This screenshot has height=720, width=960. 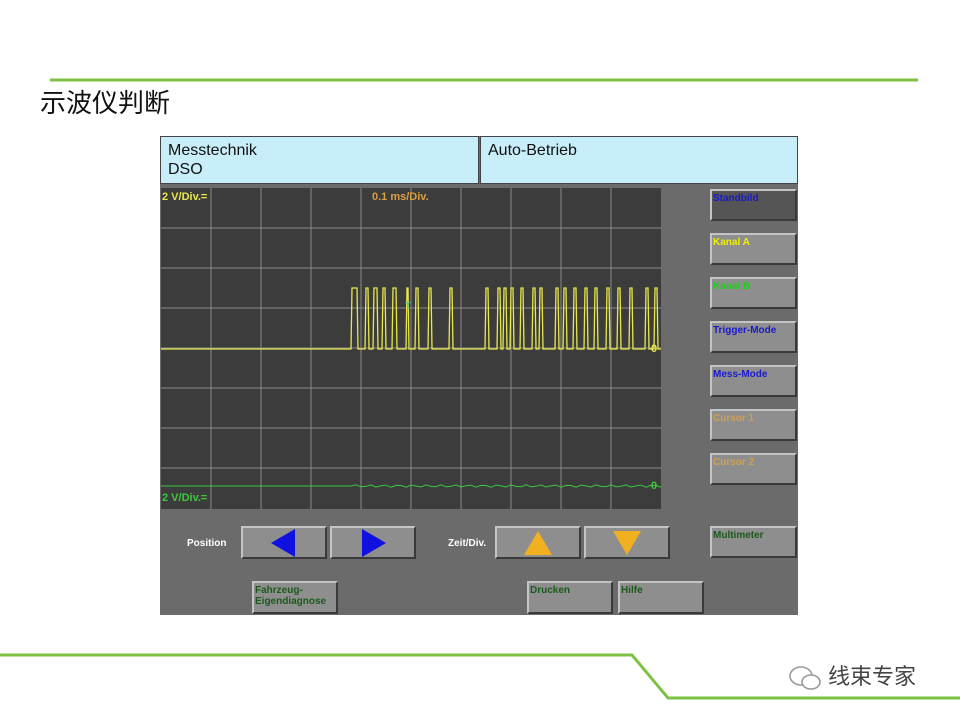 I want to click on kanal-a-button: Kanal A, so click(x=753, y=249).